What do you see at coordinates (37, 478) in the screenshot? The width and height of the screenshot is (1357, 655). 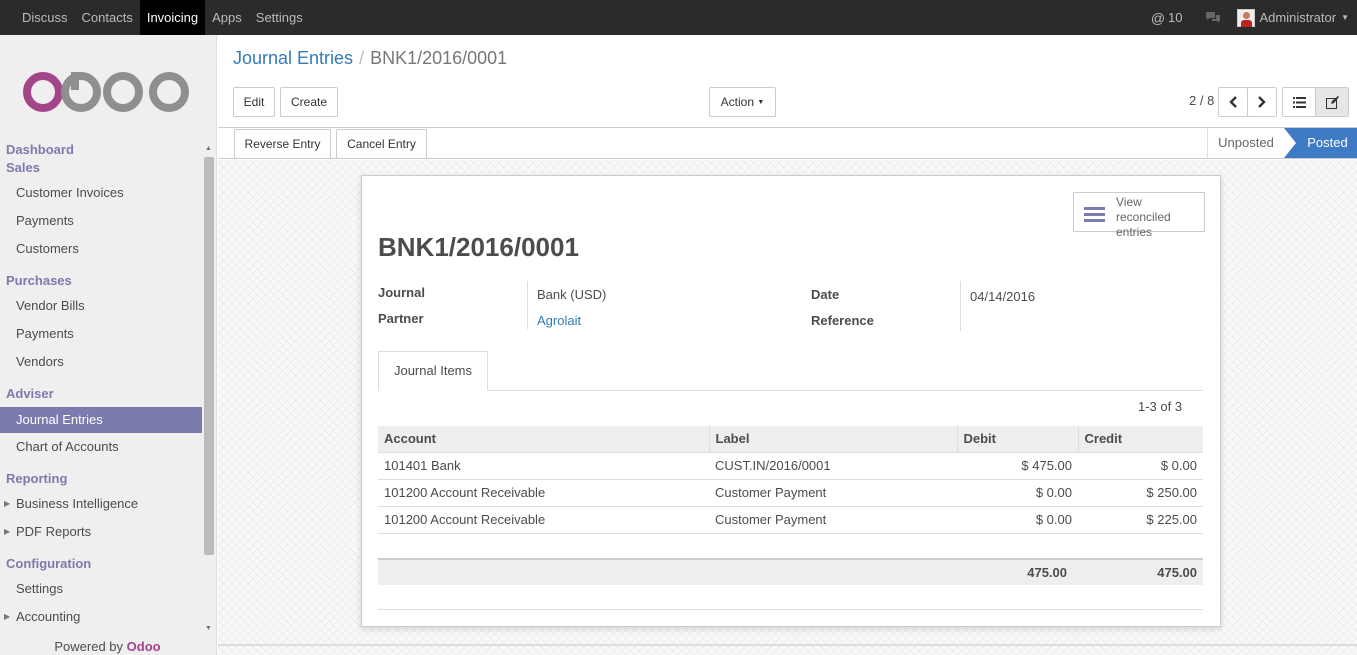 I see `section-reporting: Reporting` at bounding box center [37, 478].